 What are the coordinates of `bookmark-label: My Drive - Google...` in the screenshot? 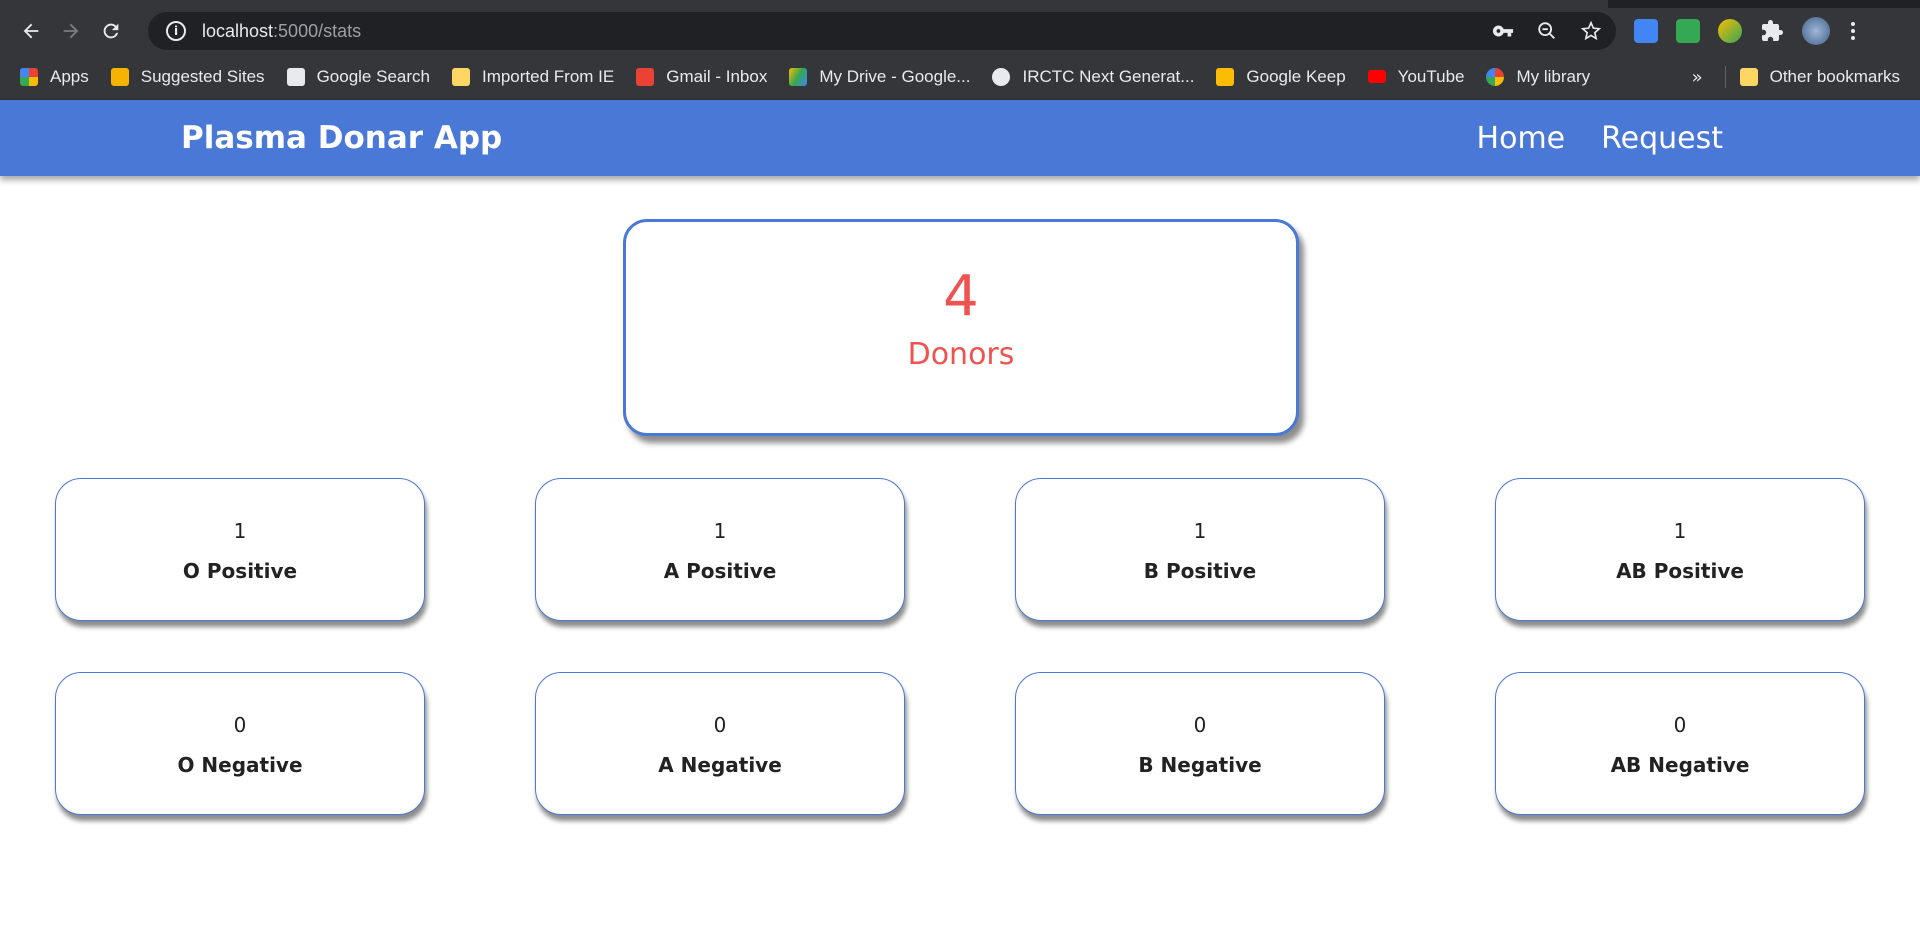 It's located at (895, 76).